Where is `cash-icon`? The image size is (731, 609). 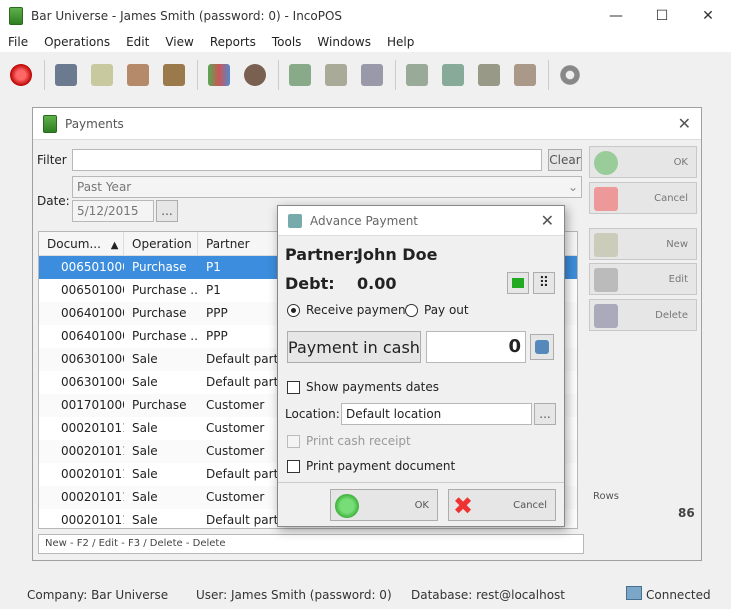
cash-icon is located at coordinates (518, 283).